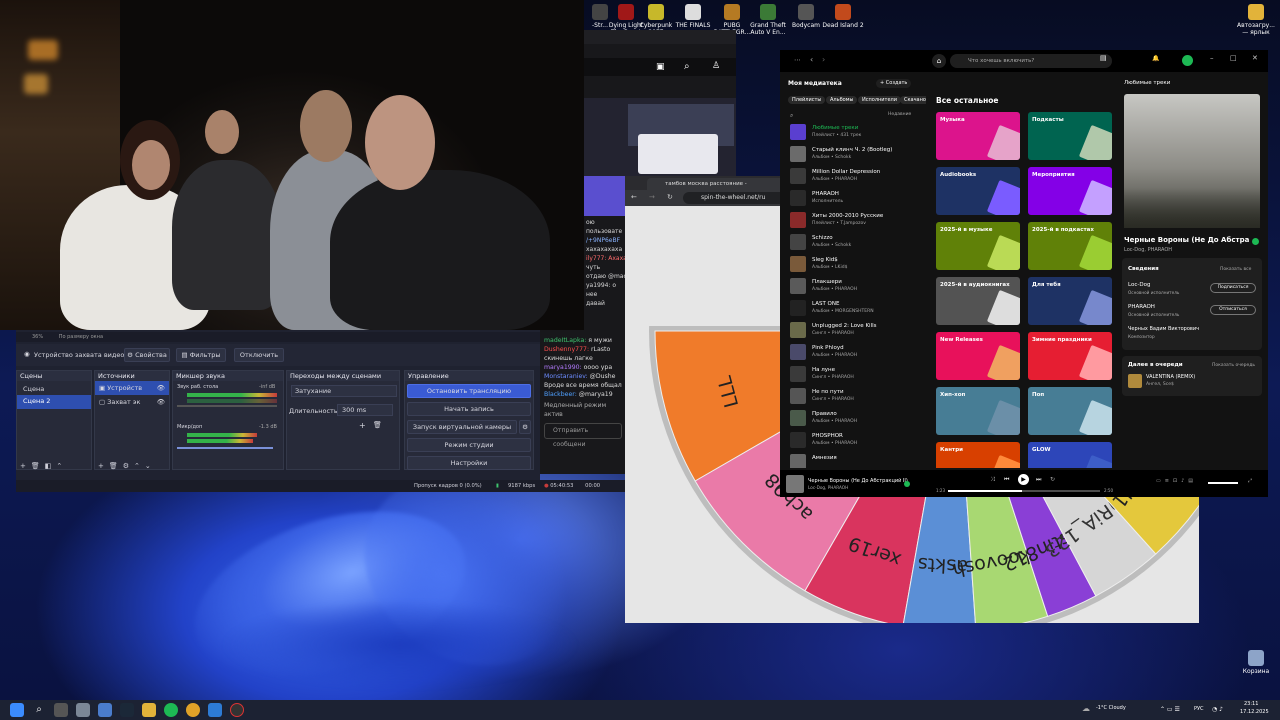 This screenshot has width=1280, height=720. What do you see at coordinates (823, 59) in the screenshot?
I see `forward-icon: ›` at bounding box center [823, 59].